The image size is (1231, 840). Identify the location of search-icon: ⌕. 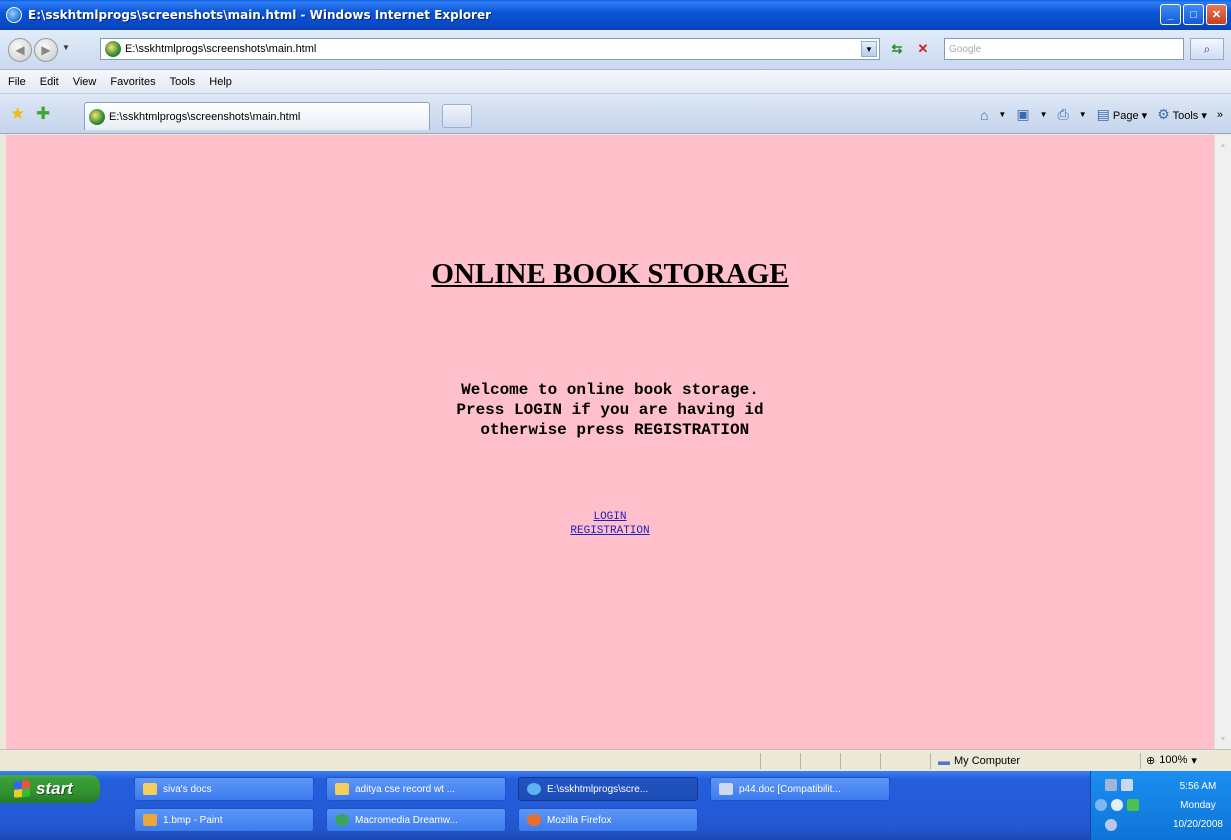
(1207, 48).